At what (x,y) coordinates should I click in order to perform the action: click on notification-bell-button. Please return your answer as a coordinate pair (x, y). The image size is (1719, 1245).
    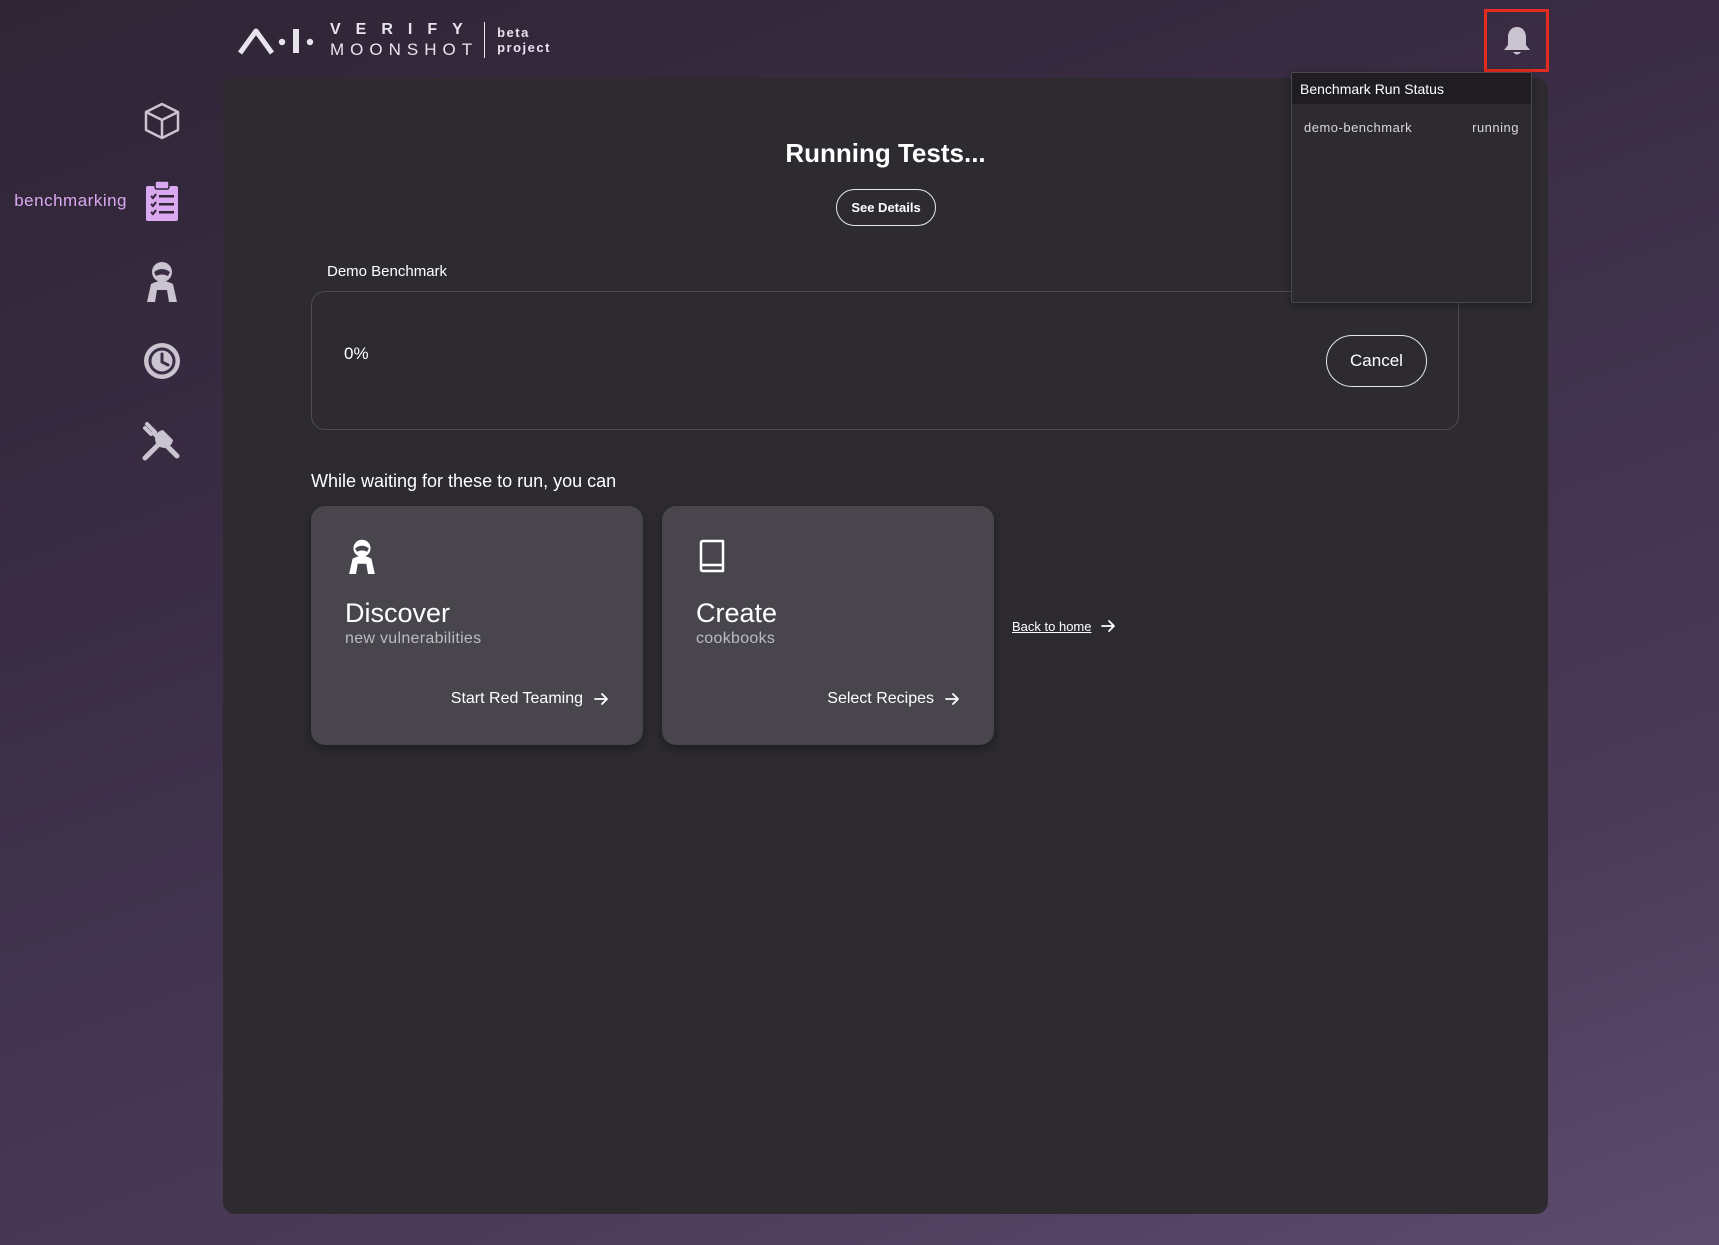
    Looking at the image, I should click on (1516, 40).